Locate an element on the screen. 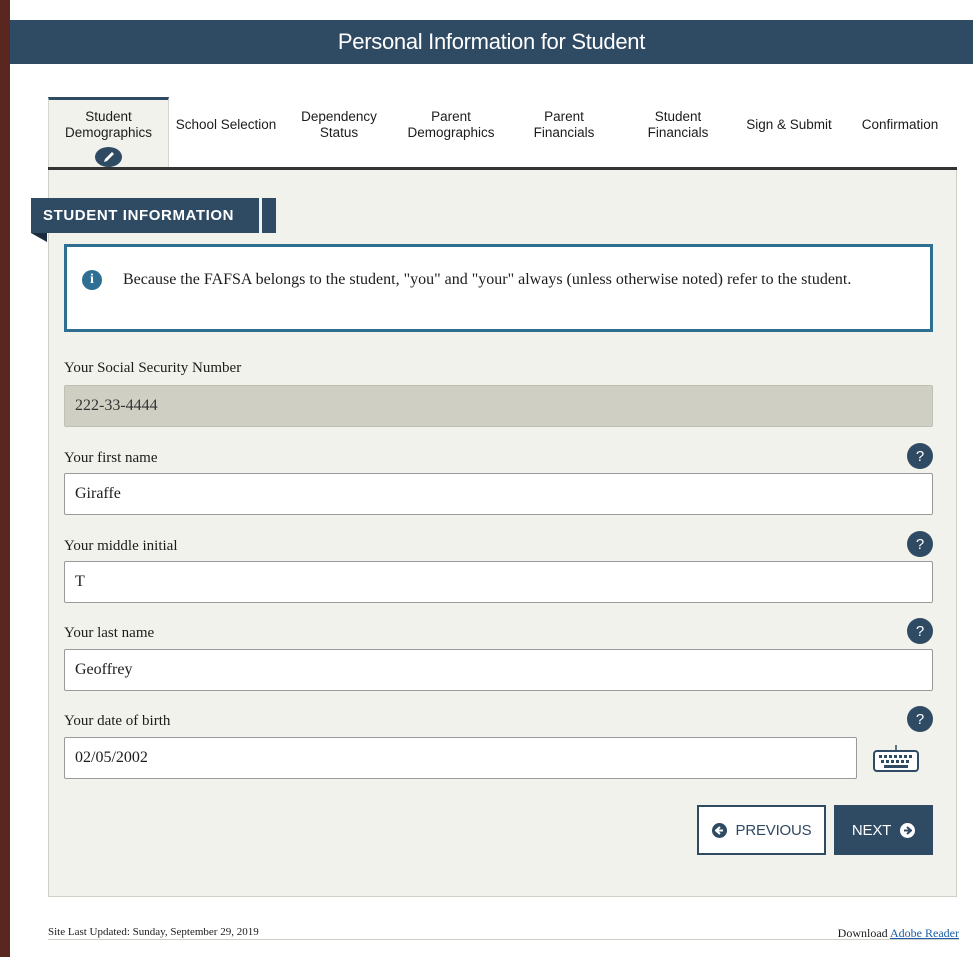  last-name-help-icon: ? is located at coordinates (920, 631).